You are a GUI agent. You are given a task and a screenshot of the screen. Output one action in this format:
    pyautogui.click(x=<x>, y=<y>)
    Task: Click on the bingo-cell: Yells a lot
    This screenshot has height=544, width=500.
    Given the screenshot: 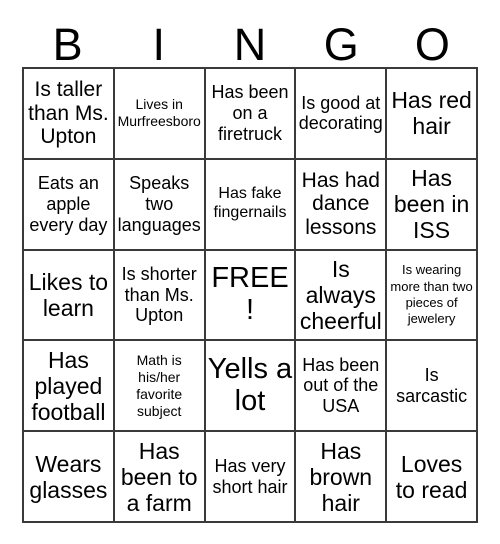 What is the action you would take?
    pyautogui.click(x=251, y=387)
    